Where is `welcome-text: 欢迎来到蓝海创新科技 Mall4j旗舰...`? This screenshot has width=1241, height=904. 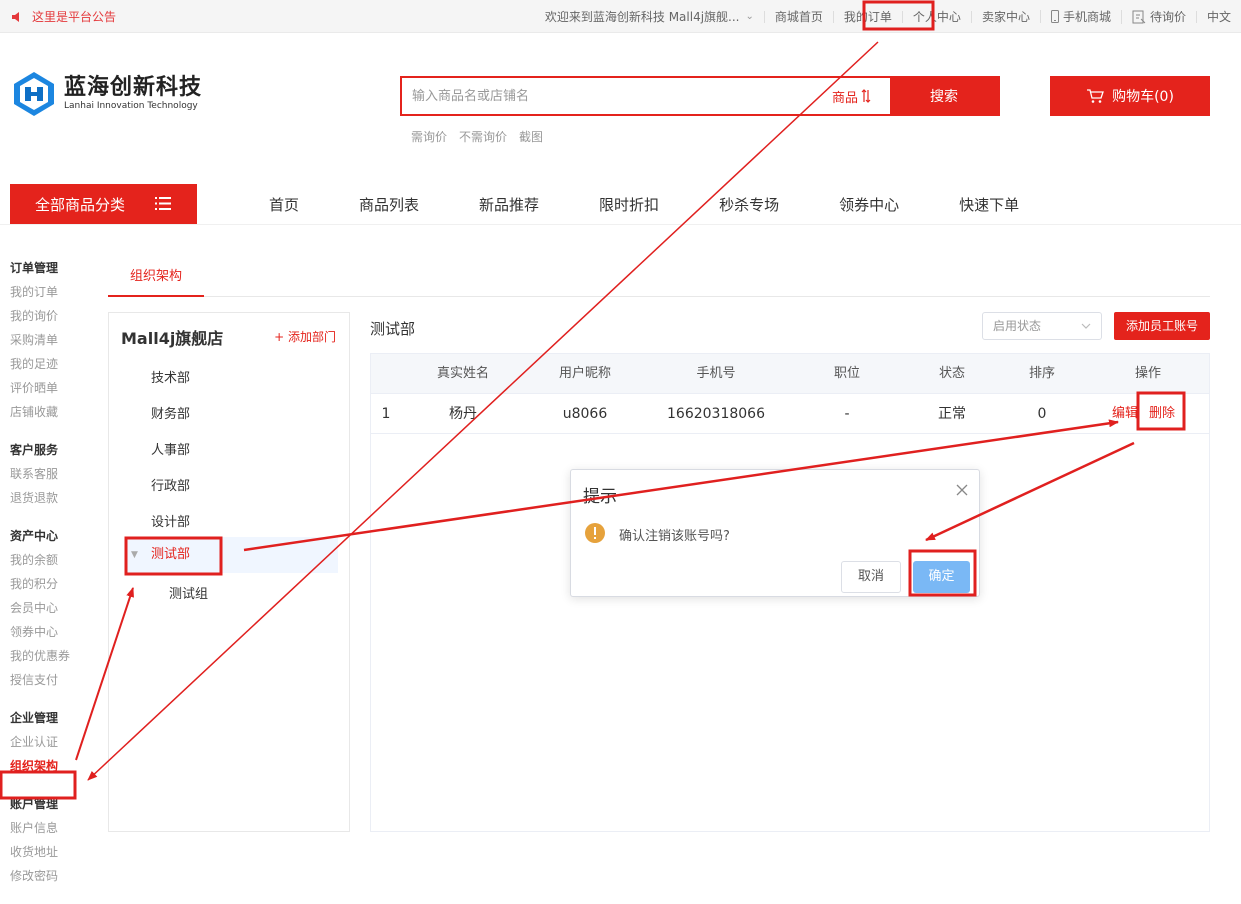
welcome-text: 欢迎来到蓝海创新科技 Mall4j旗舰... is located at coordinates (642, 16).